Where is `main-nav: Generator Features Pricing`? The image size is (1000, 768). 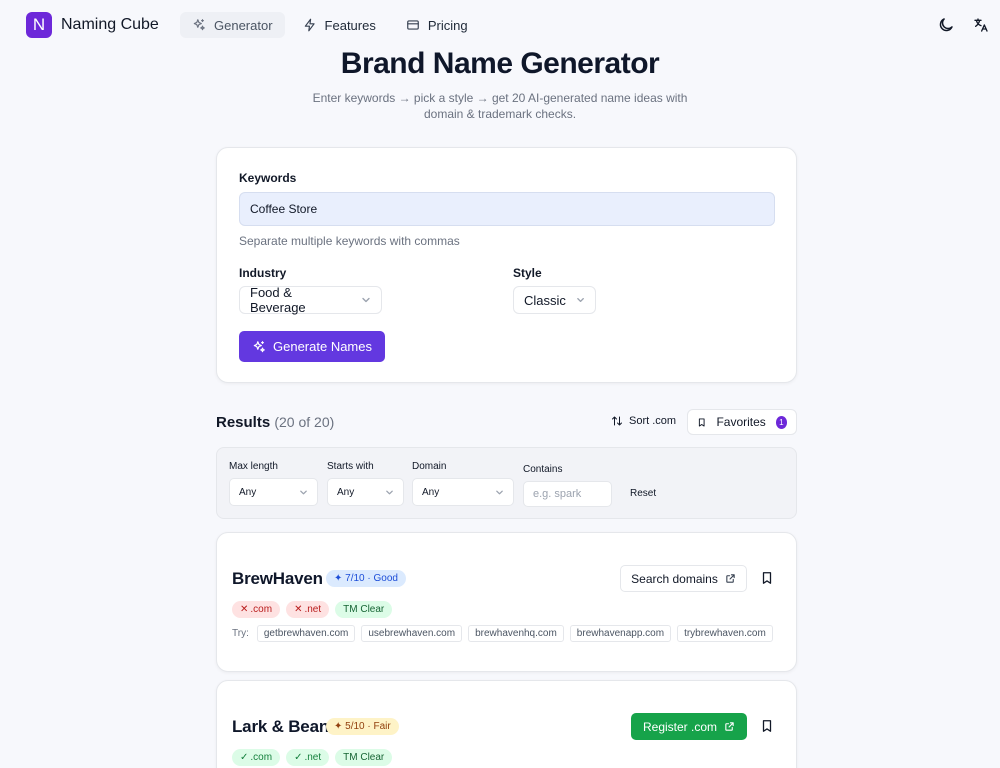 main-nav: Generator Features Pricing is located at coordinates (330, 25).